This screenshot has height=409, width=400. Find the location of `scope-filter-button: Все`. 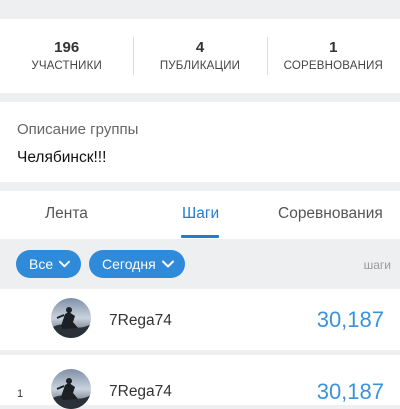

scope-filter-button: Все is located at coordinates (48, 264).